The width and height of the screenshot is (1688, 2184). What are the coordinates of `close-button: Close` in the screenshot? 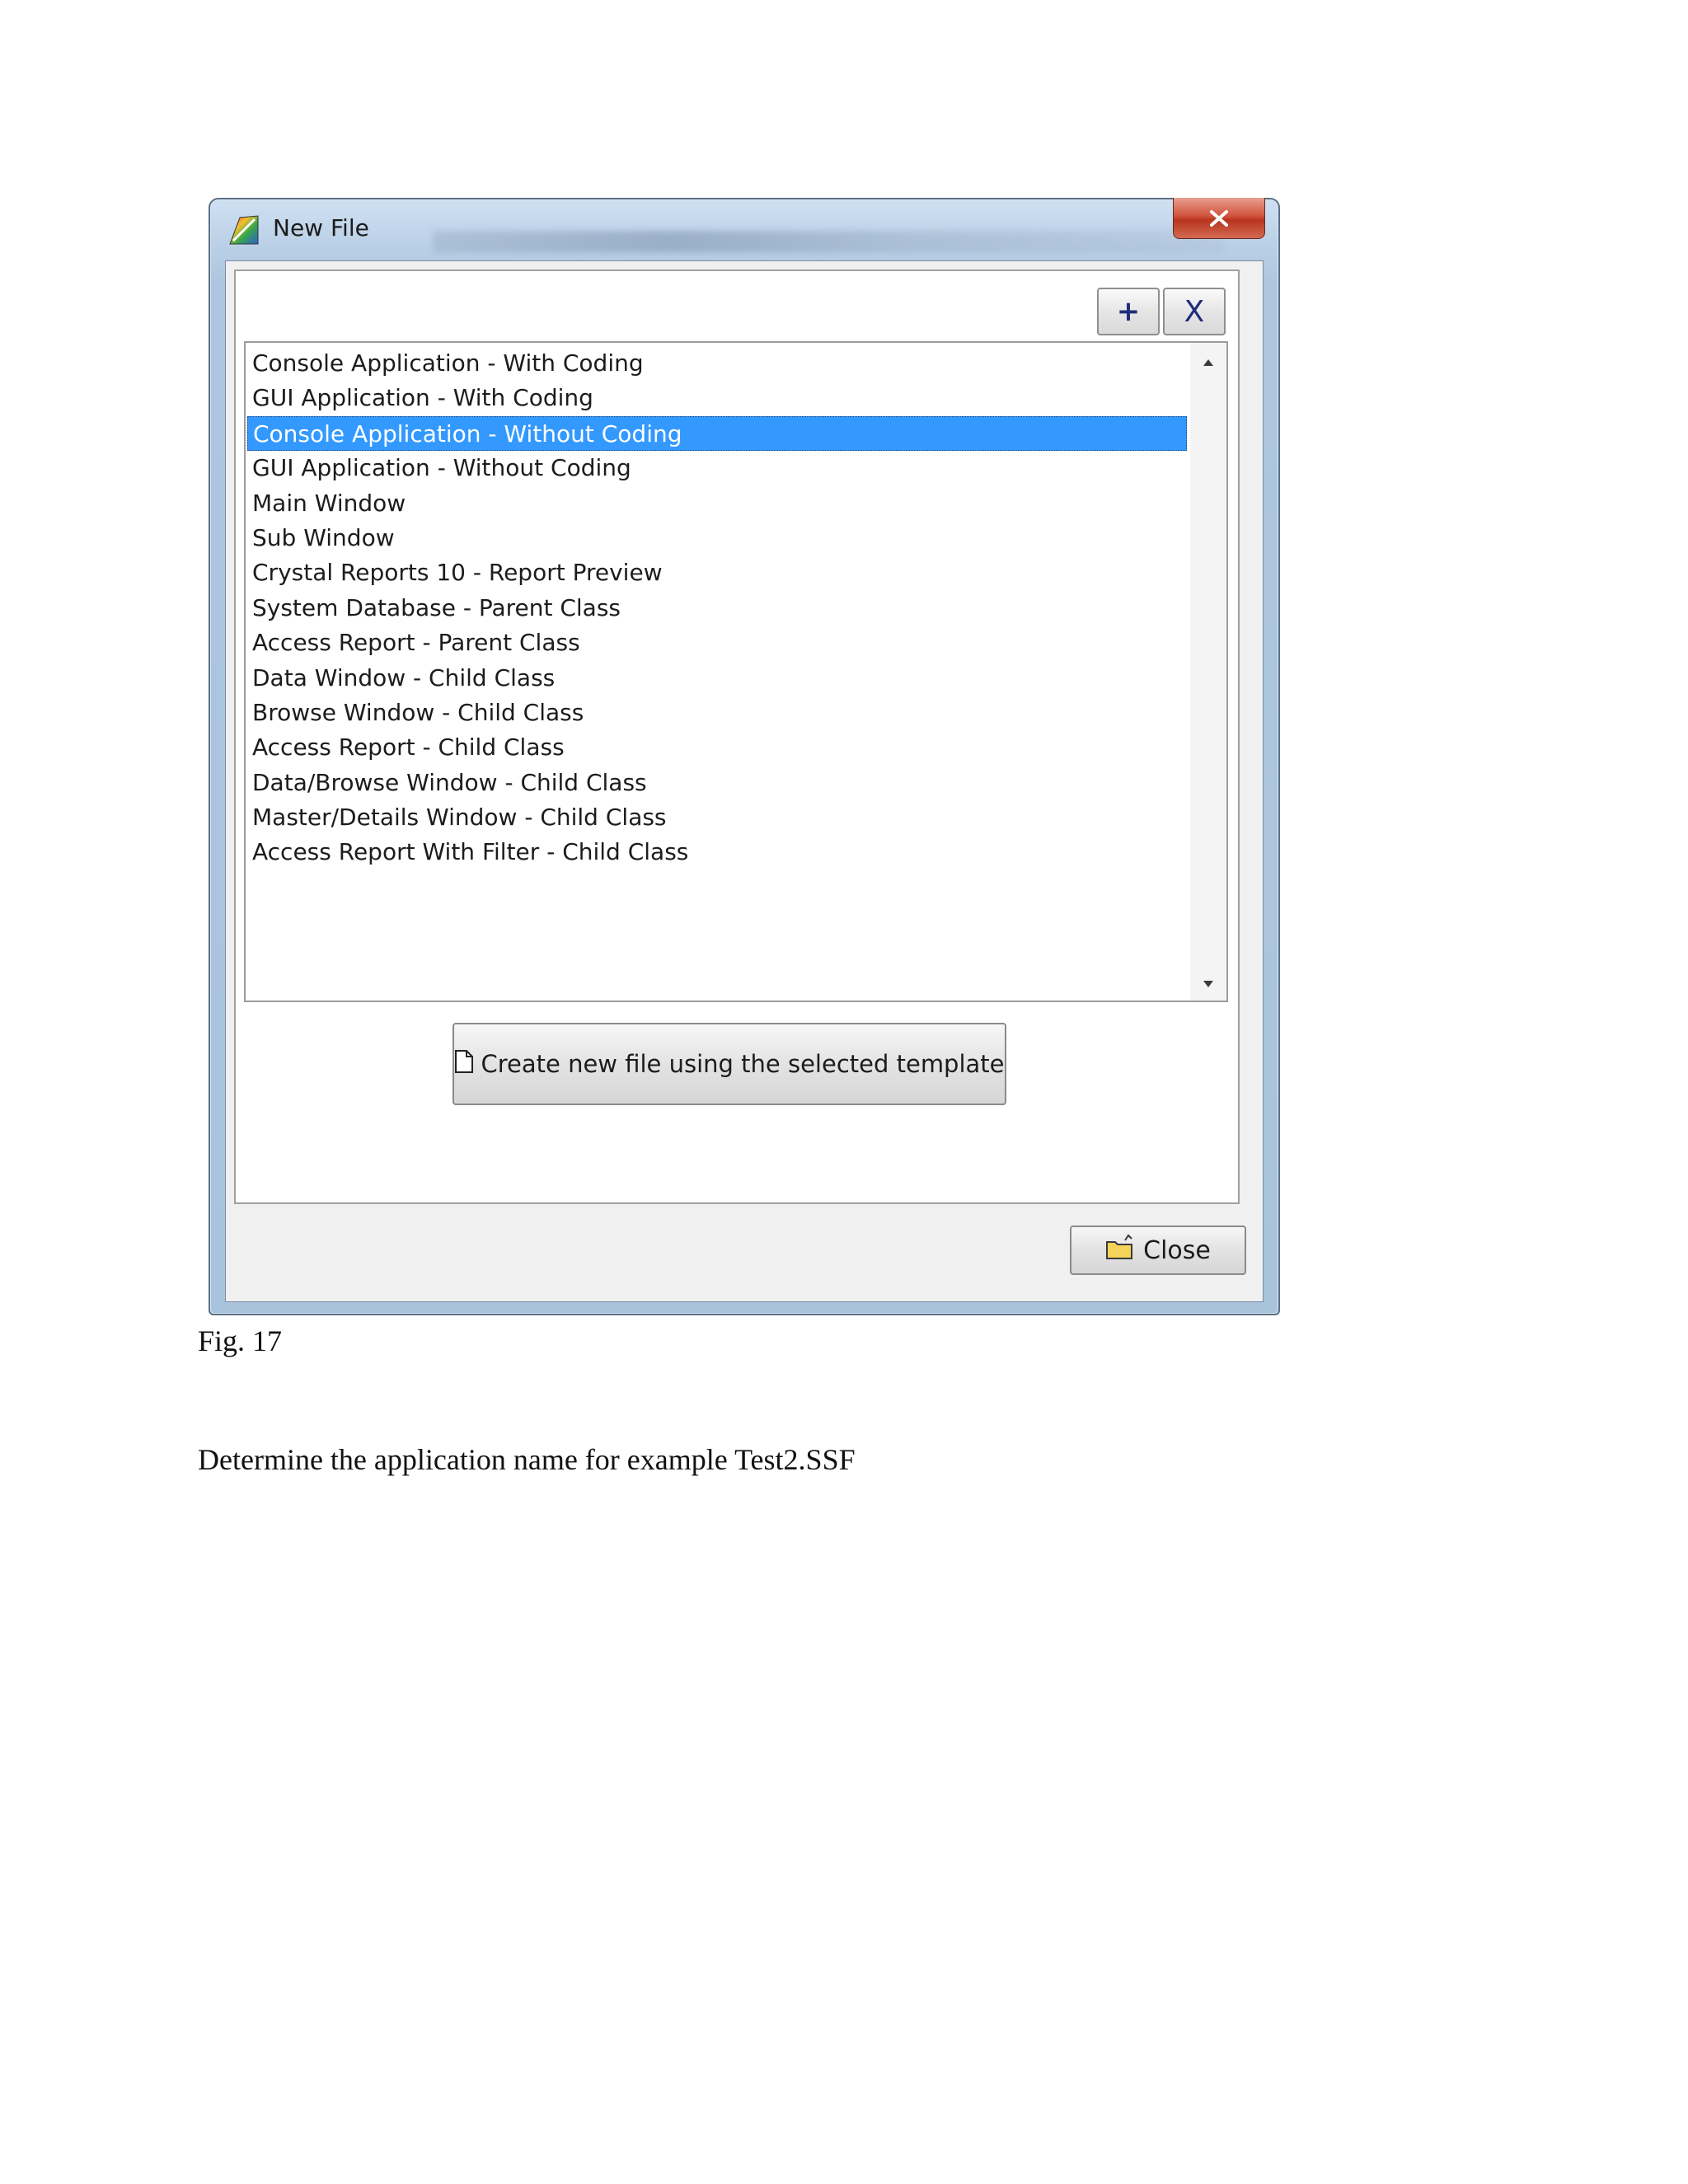 It's located at (1158, 1250).